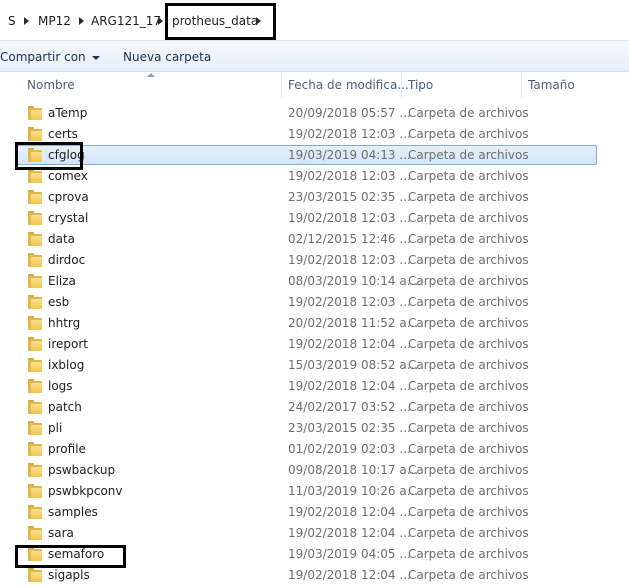 The image size is (629, 587). I want to click on breadcrumb-item-mp12: MP12, so click(54, 21).